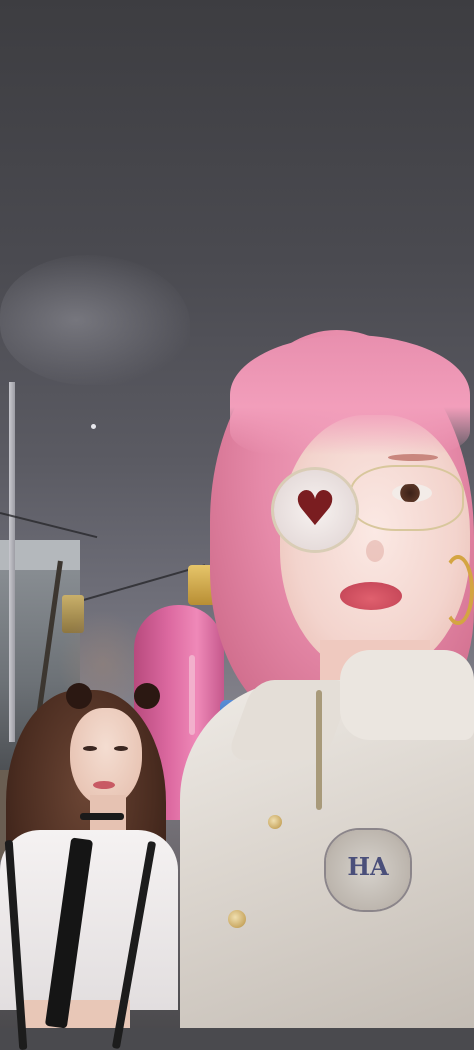 The width and height of the screenshot is (474, 1050). What do you see at coordinates (315, 509) in the screenshot?
I see `heart-icon: ♥` at bounding box center [315, 509].